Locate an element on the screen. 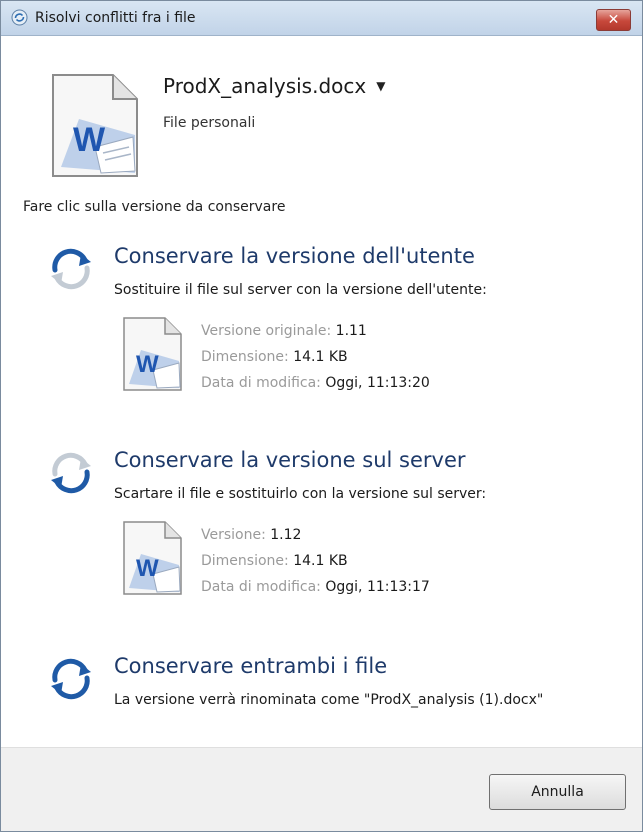 Image resolution: width=643 pixels, height=832 pixels. detail-value: Oggi, 11:13:20 is located at coordinates (377, 383).